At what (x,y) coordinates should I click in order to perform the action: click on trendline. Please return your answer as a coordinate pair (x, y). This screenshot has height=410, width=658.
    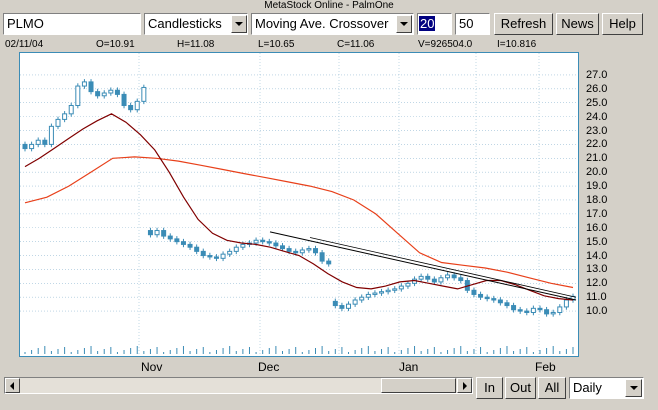
    Looking at the image, I should click on (443, 267).